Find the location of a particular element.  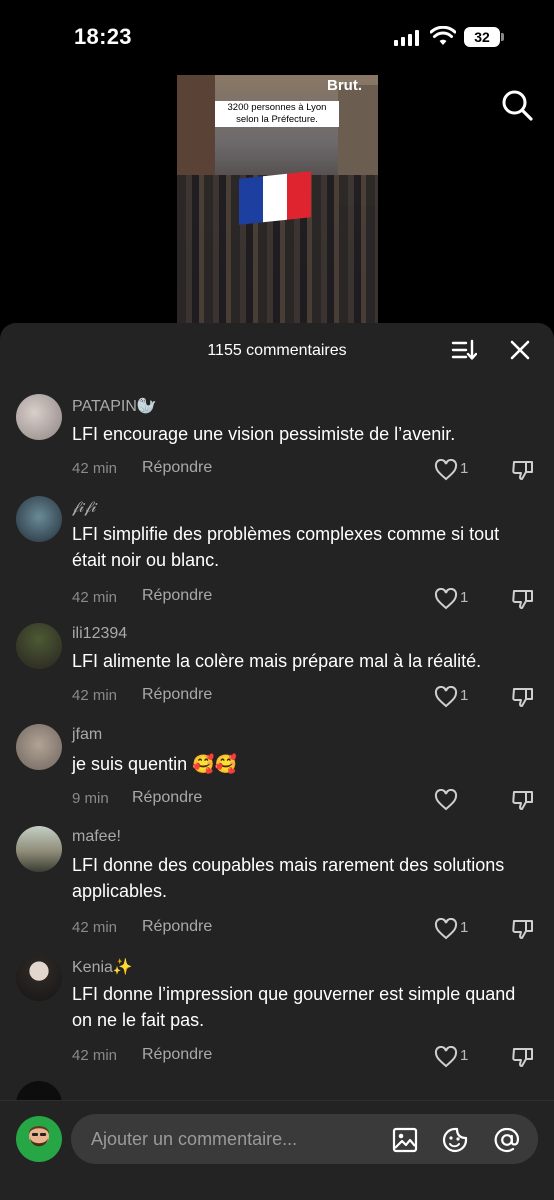

battery-level: 32 is located at coordinates (482, 37).